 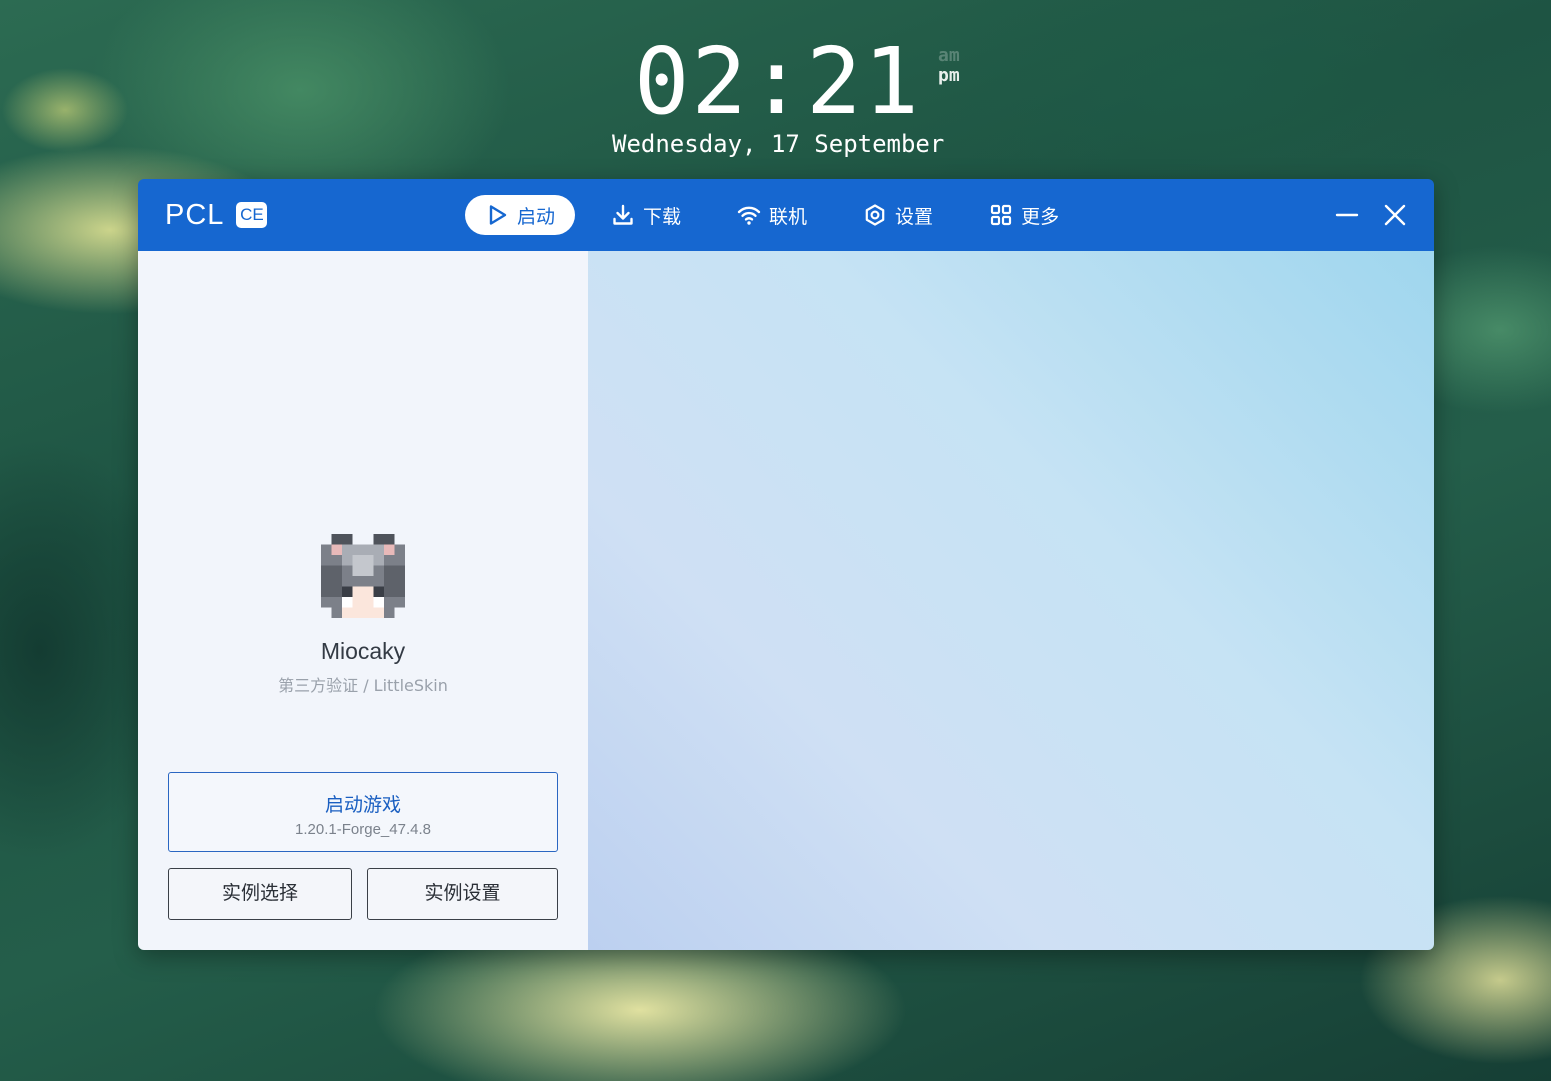 What do you see at coordinates (949, 55) in the screenshot?
I see `clock-am: am` at bounding box center [949, 55].